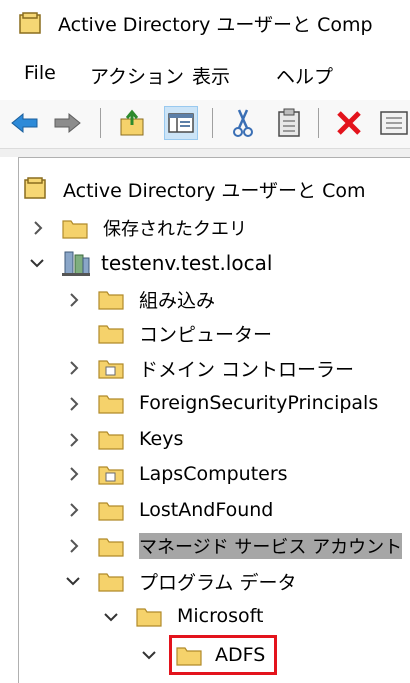 The height and width of the screenshot is (683, 410). What do you see at coordinates (218, 582) in the screenshot?
I see `tree-item-label: プログラム データ` at bounding box center [218, 582].